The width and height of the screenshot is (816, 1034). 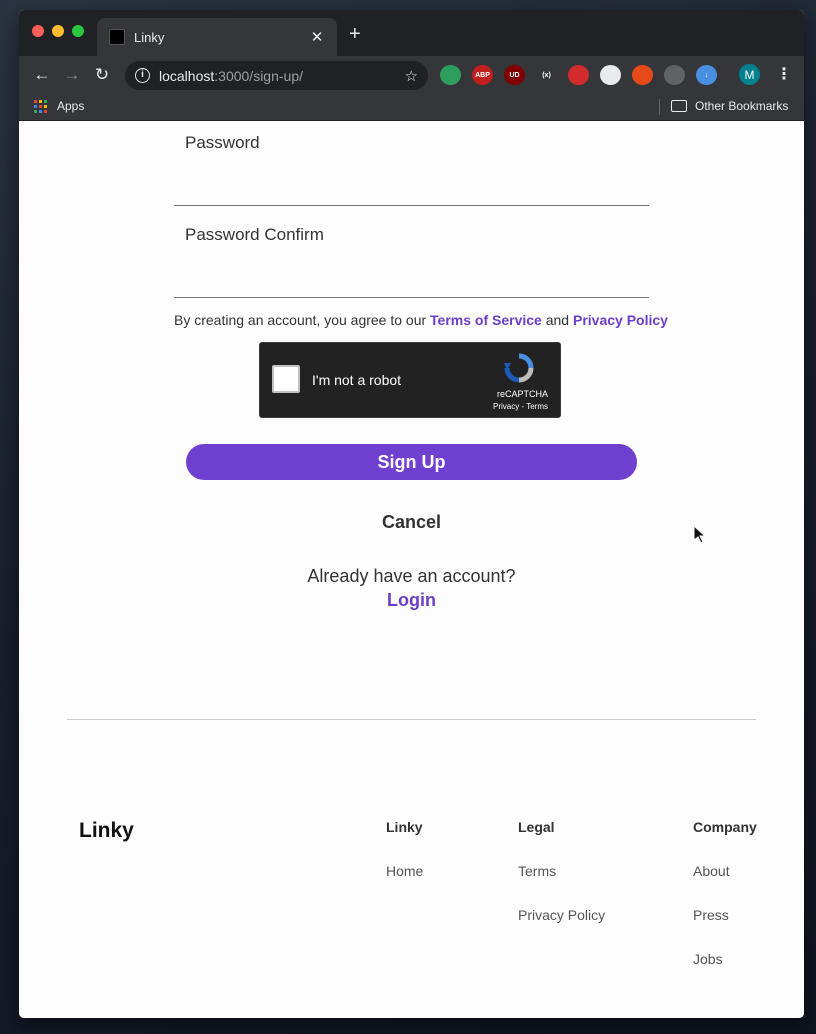 I want to click on tab-title: Linky, so click(x=149, y=37).